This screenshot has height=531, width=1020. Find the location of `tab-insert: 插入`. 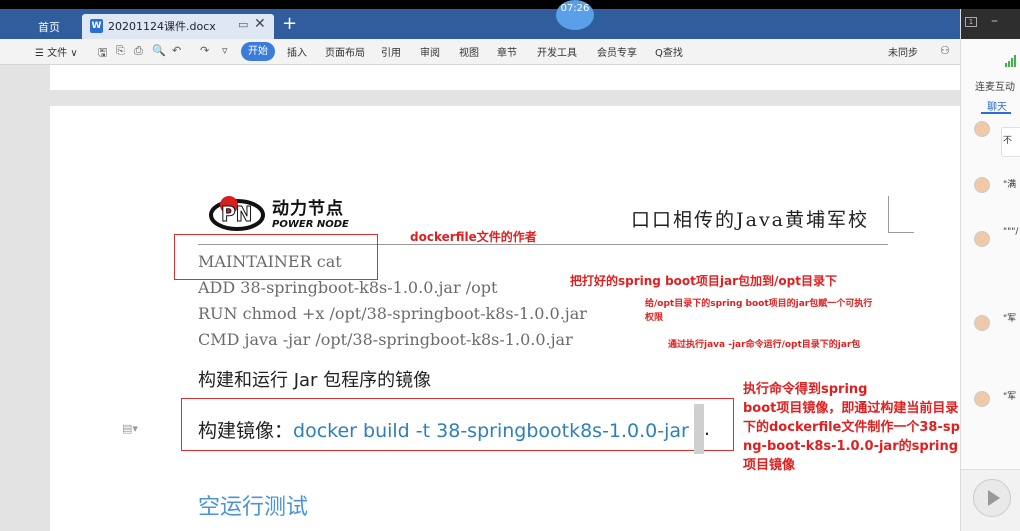

tab-insert: 插入 is located at coordinates (297, 51).